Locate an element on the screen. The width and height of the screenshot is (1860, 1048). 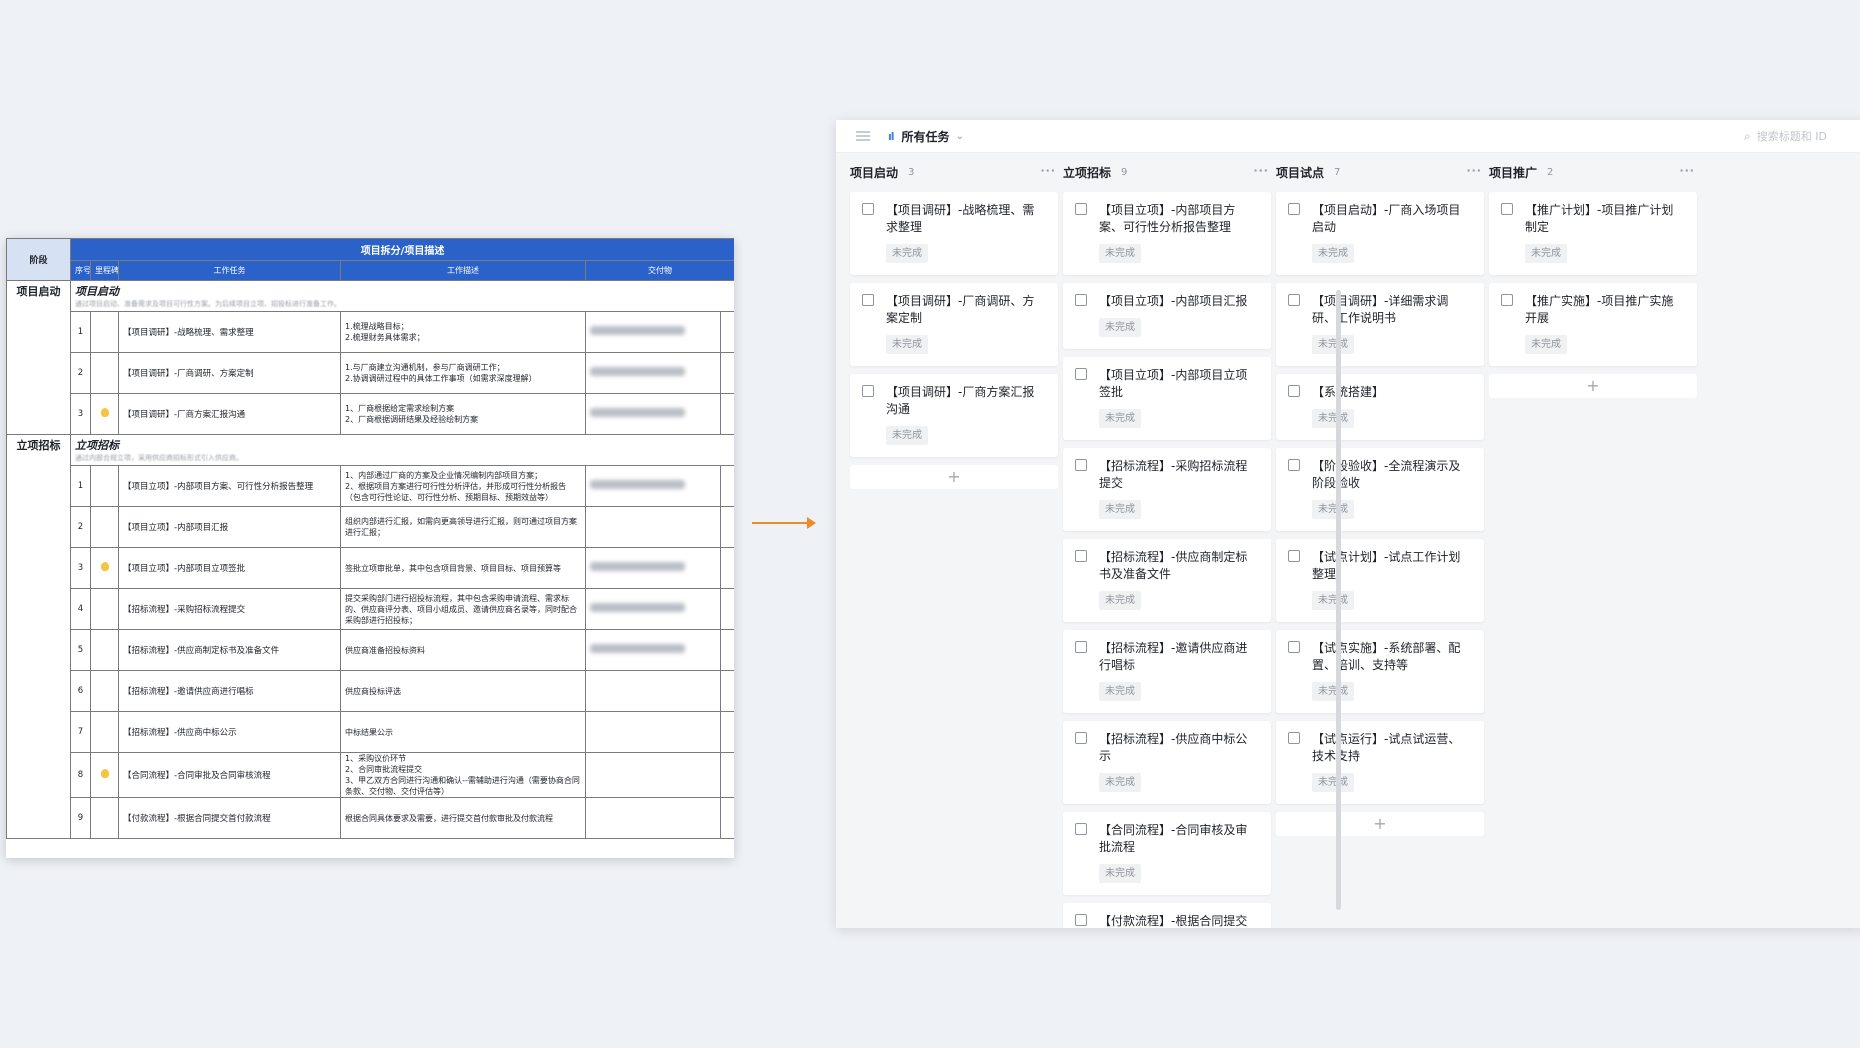
task-card: 【付款流程】-根据合同提交首付 is located at coordinates (1167, 915).